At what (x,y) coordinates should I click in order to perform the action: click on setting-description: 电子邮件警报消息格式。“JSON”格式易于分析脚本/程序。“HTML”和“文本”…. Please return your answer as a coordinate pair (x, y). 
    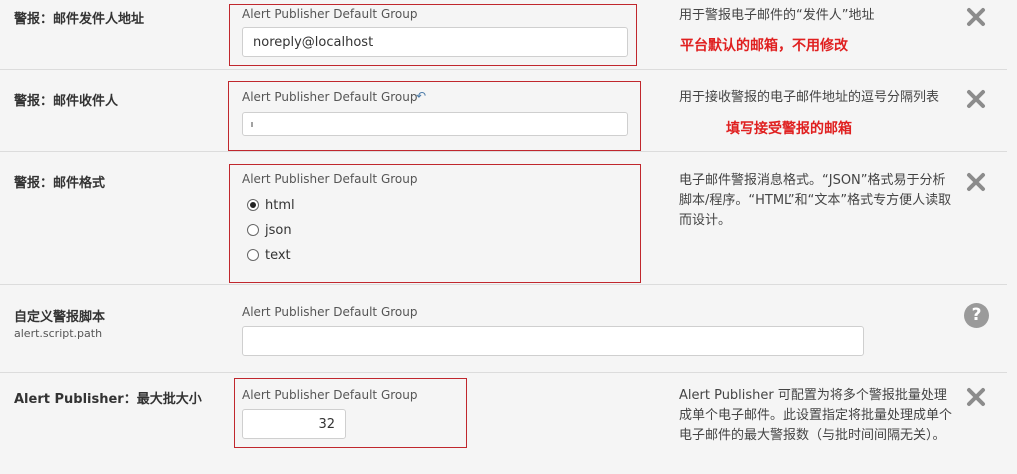
    Looking at the image, I should click on (815, 200).